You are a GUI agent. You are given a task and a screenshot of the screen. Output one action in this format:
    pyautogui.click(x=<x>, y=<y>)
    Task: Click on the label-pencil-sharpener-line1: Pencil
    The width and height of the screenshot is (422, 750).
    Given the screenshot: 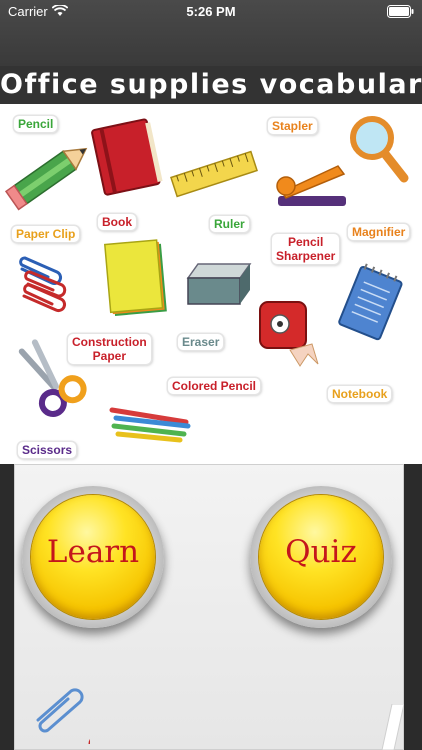 What is the action you would take?
    pyautogui.click(x=306, y=242)
    